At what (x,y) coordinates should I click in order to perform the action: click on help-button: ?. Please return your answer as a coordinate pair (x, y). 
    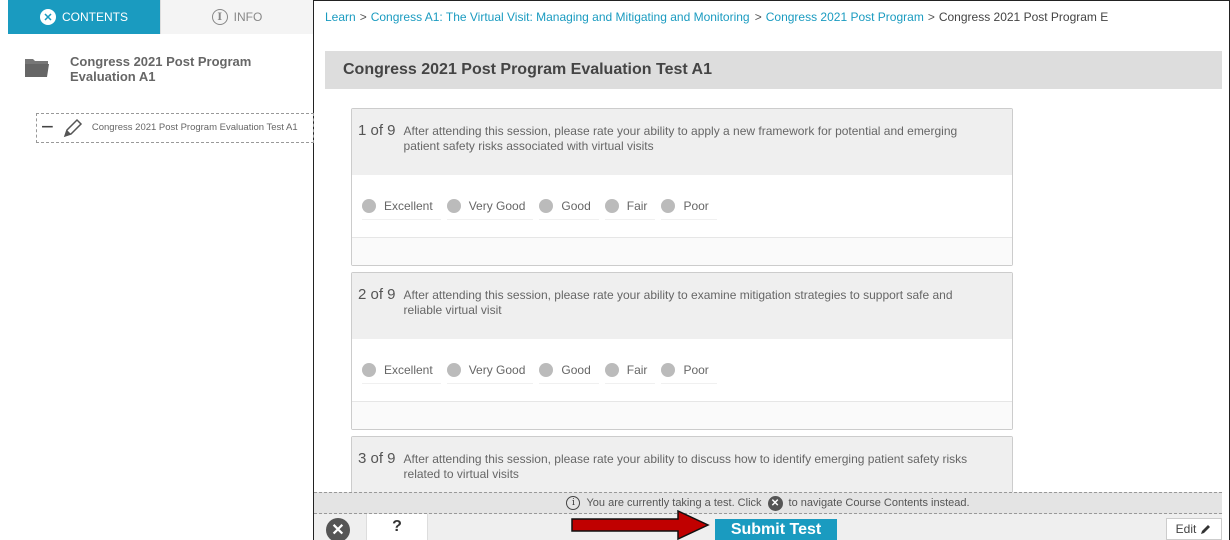
    Looking at the image, I should click on (397, 527).